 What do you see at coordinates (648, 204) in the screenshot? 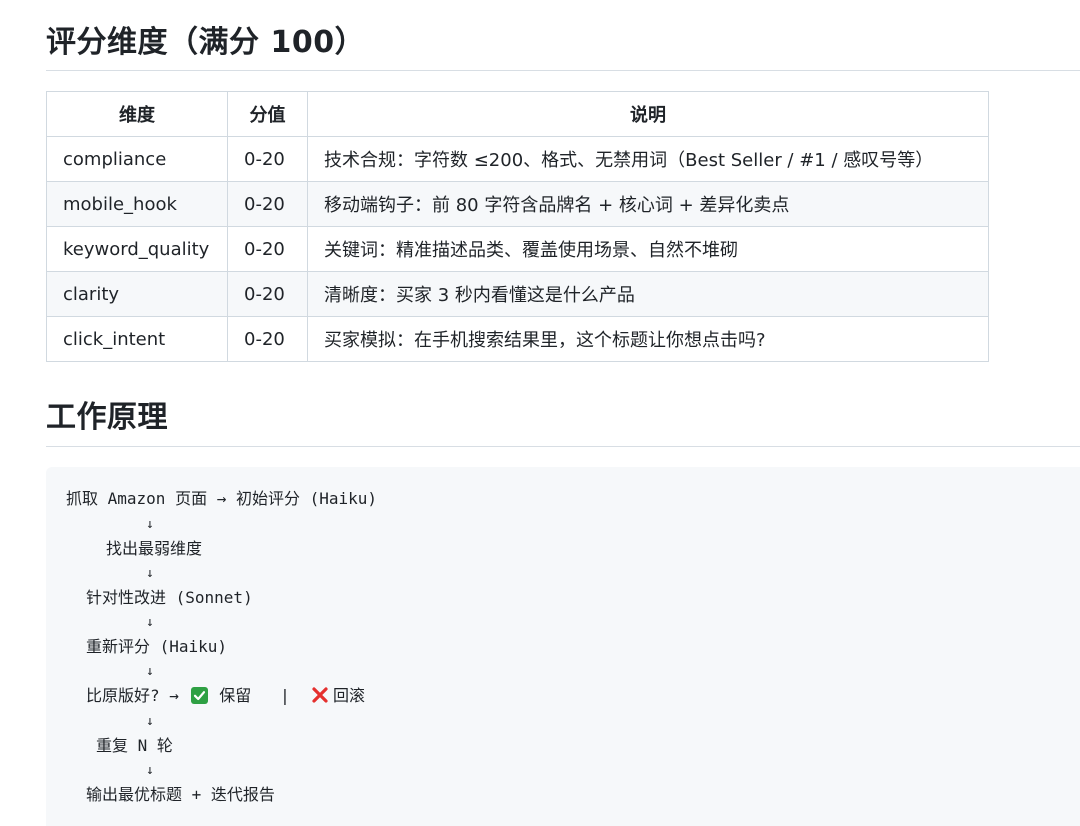
I see `description-cell: 移动端钩子：前 80 字符含品牌名 + 核心词 + 差异化卖点` at bounding box center [648, 204].